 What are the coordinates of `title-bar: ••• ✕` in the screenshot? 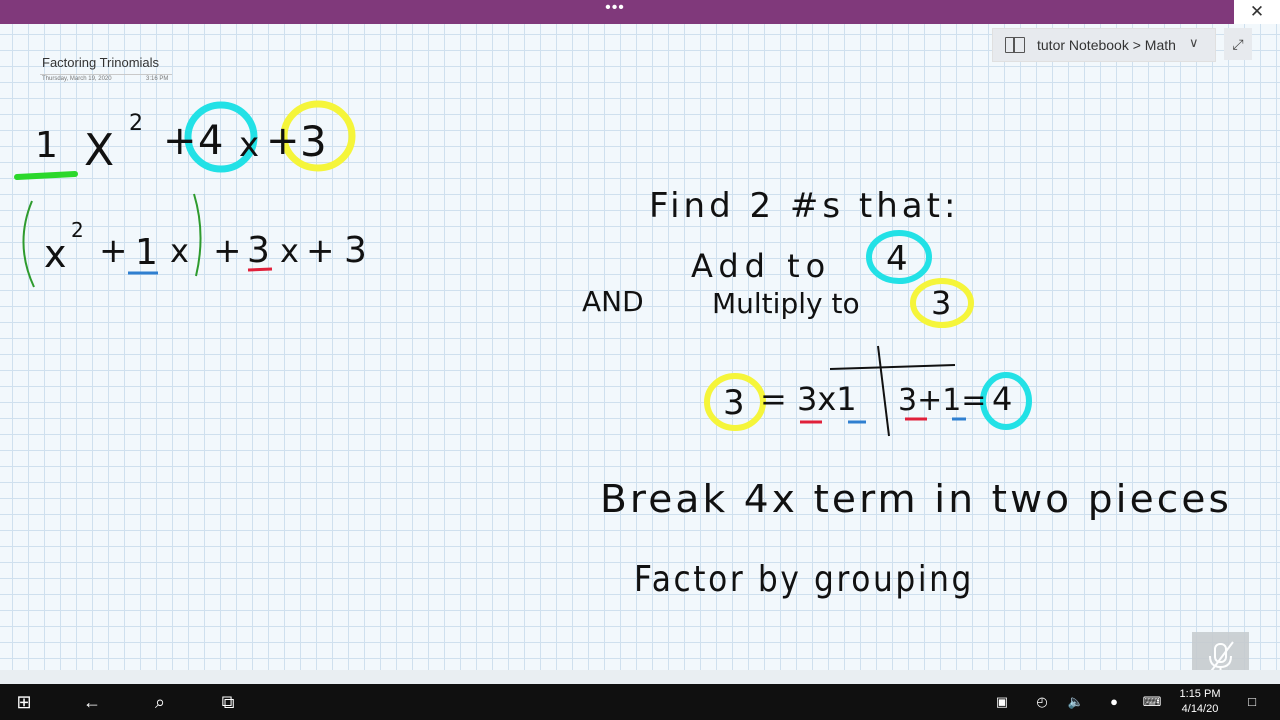 It's located at (640, 12).